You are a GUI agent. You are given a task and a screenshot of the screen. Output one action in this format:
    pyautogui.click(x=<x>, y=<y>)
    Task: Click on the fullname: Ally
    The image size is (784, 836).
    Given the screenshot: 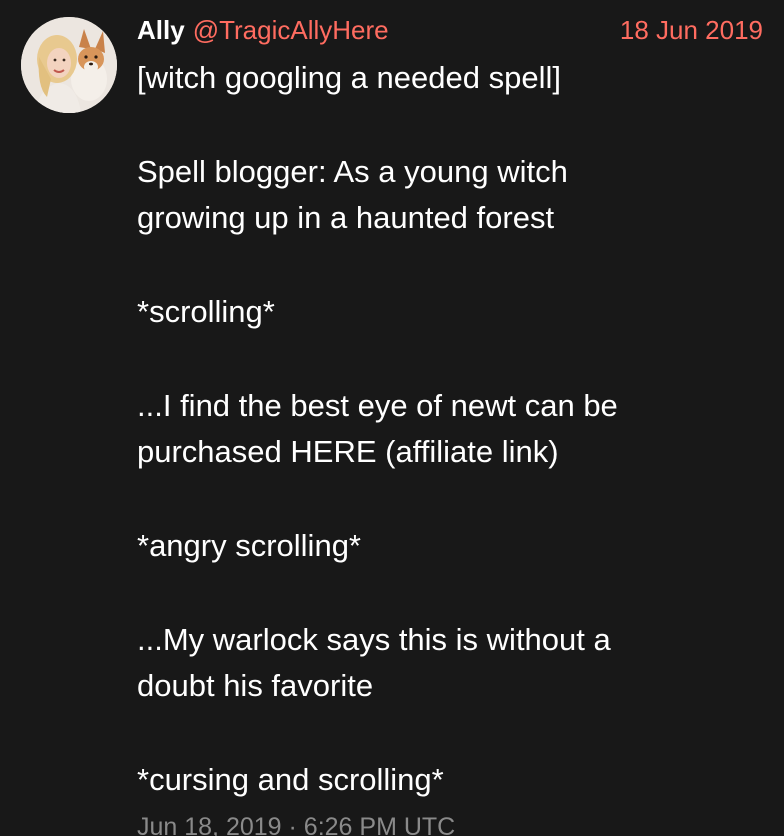 What is the action you would take?
    pyautogui.click(x=161, y=30)
    